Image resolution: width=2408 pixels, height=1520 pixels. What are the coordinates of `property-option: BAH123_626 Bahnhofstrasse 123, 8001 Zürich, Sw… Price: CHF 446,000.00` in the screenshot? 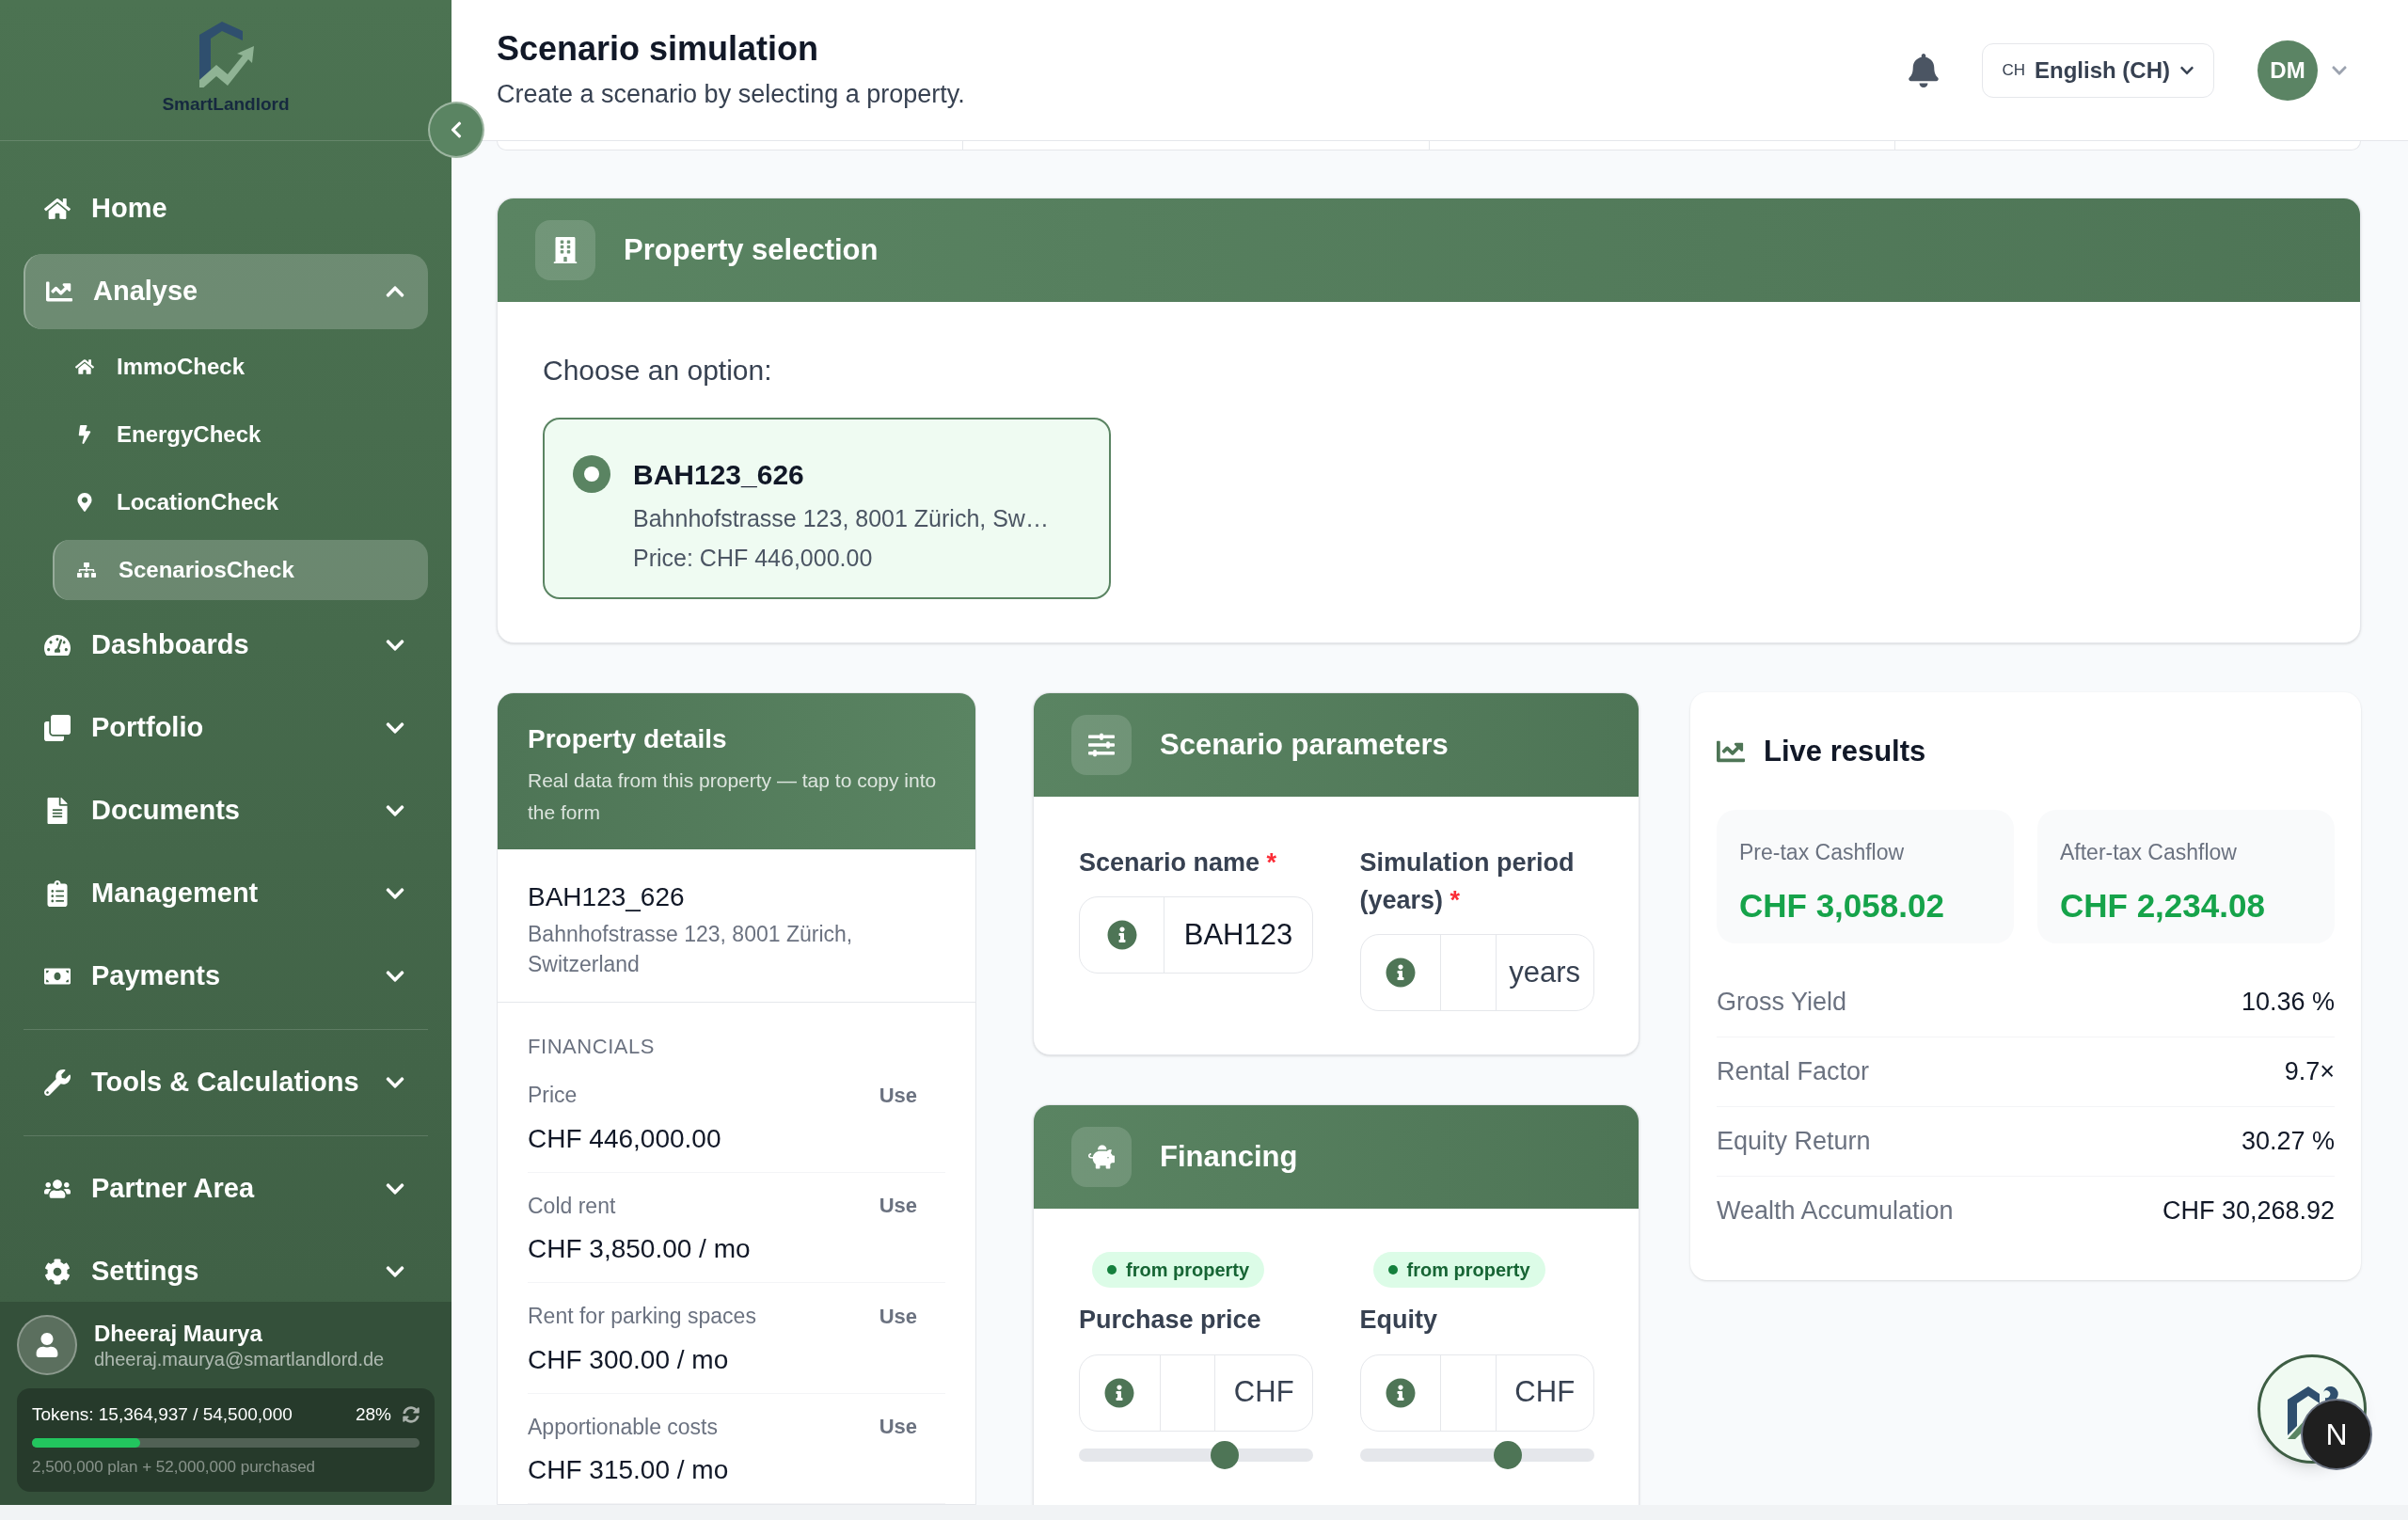 It's located at (827, 508).